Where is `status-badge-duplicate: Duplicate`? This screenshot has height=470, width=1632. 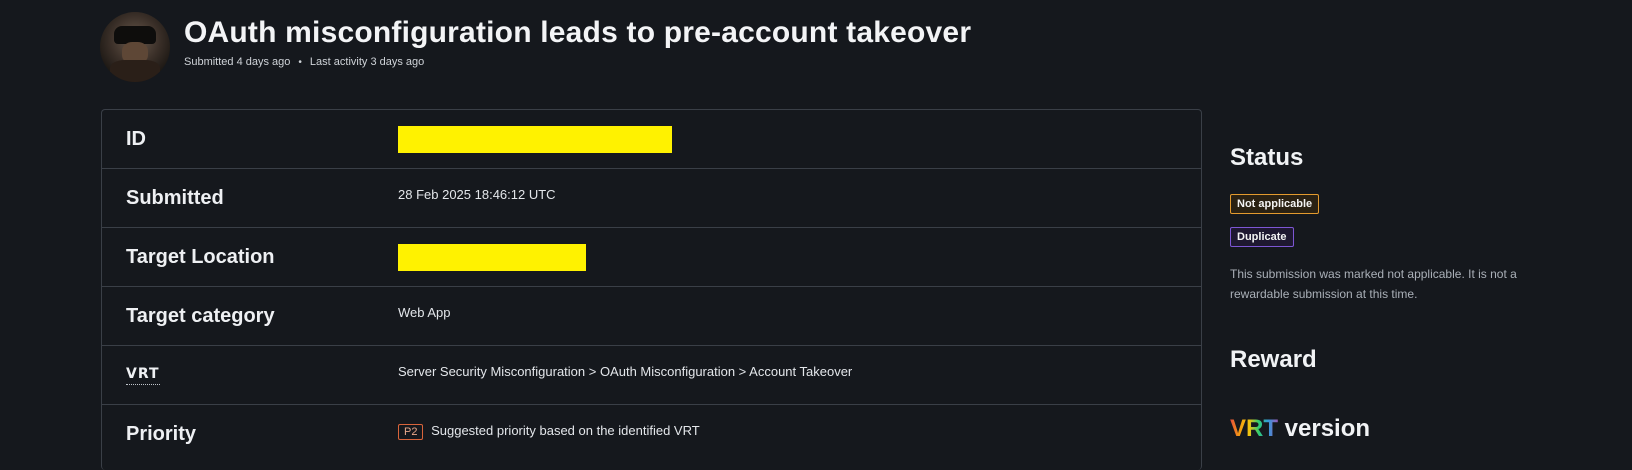 status-badge-duplicate: Duplicate is located at coordinates (1262, 237).